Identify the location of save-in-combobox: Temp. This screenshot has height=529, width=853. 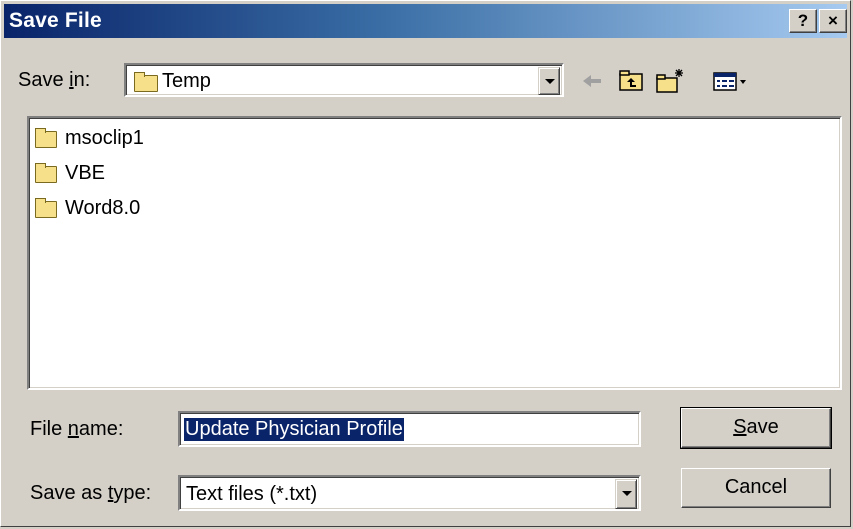
(344, 80).